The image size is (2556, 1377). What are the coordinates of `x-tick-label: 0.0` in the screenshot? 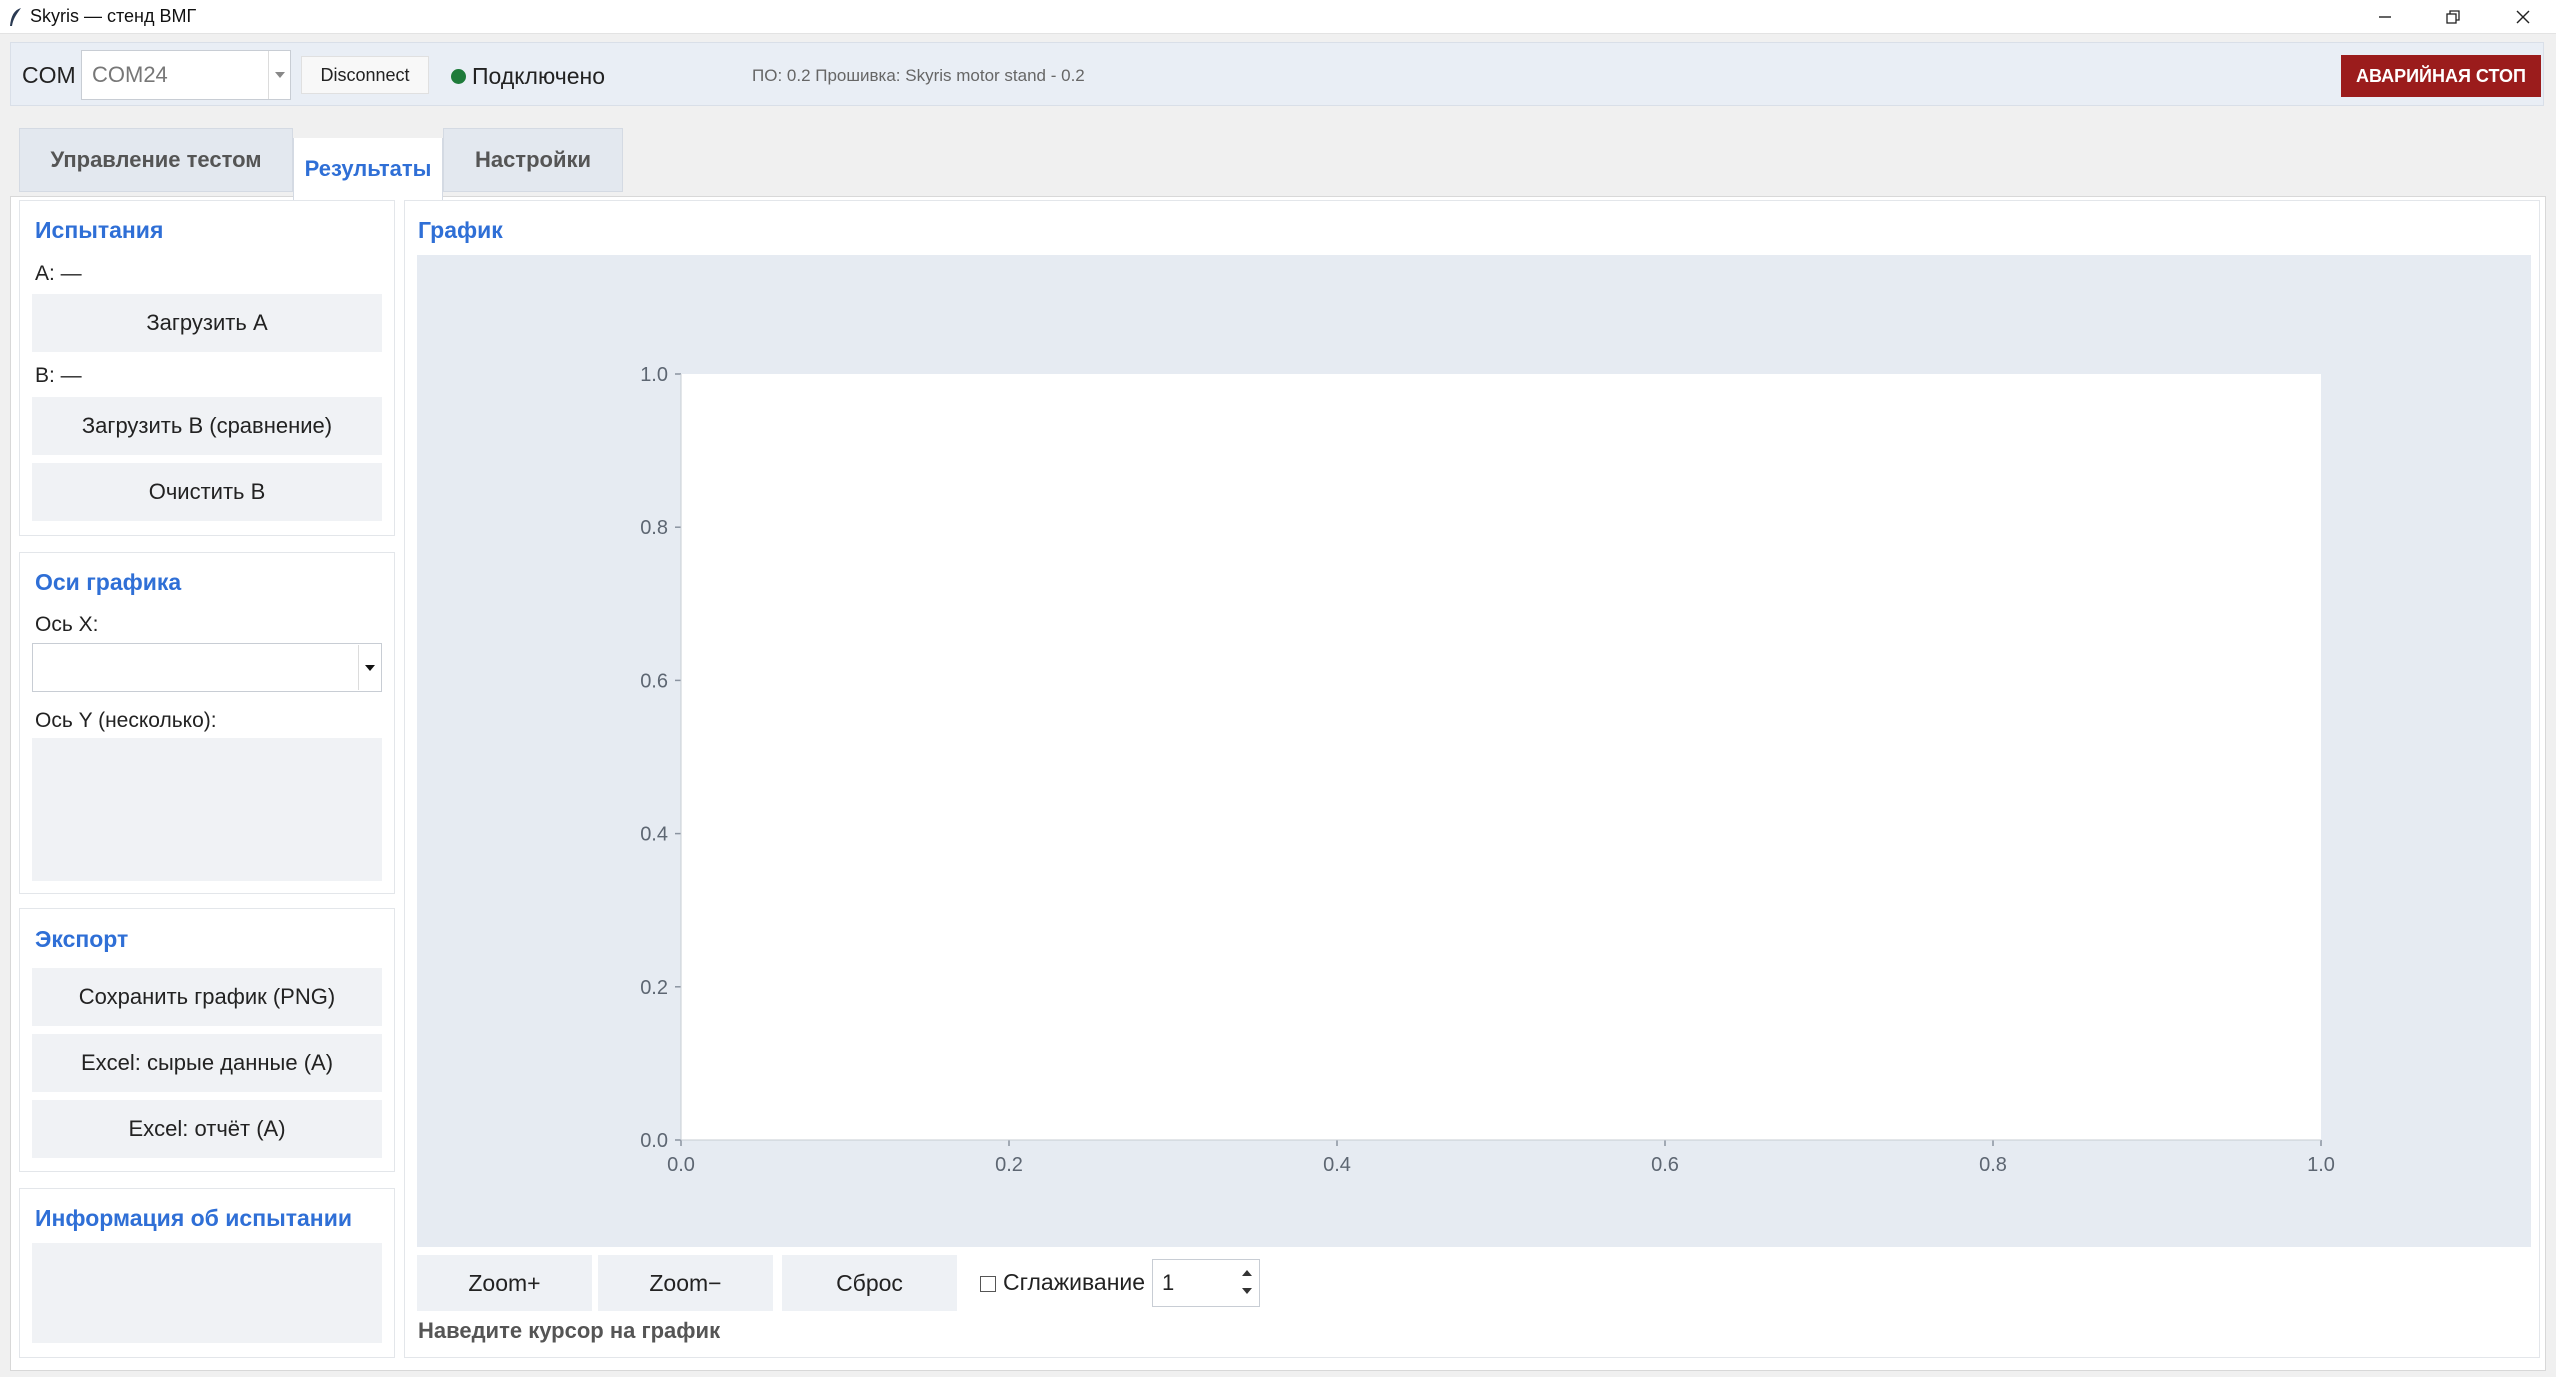 It's located at (681, 1165).